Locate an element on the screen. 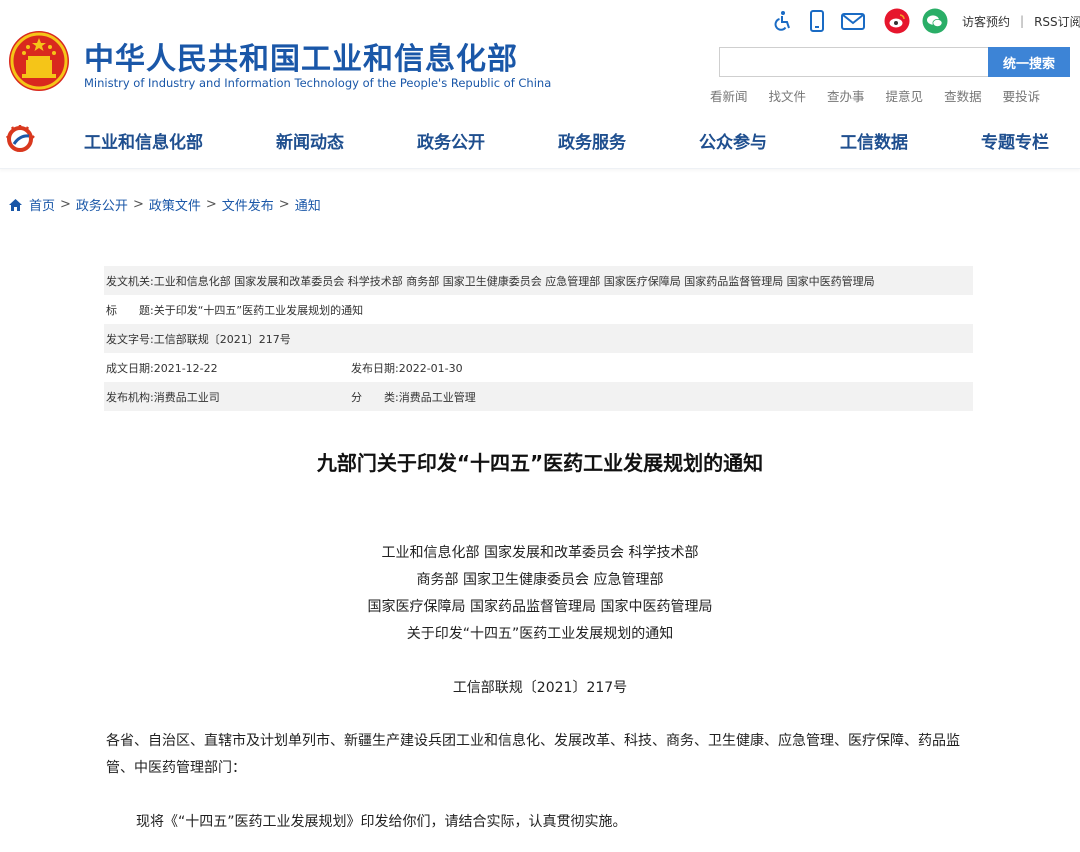  top-toolbar: 访客预约 | RSS订阅 is located at coordinates (926, 21).